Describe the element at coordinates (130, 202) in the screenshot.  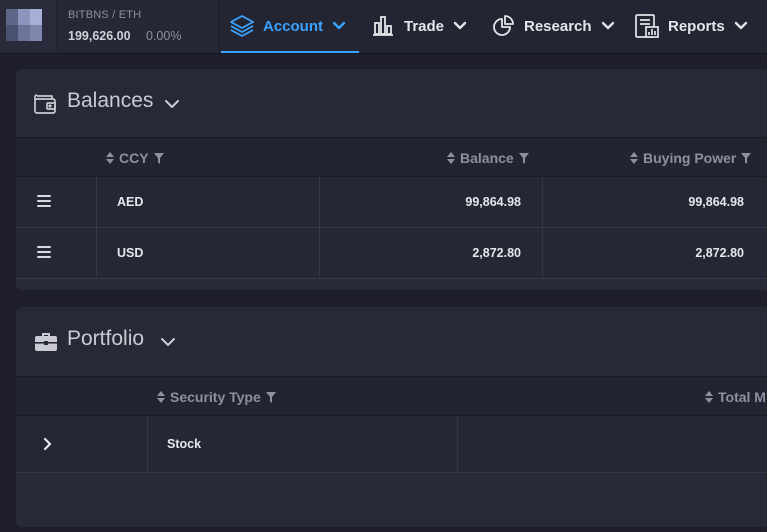
I see `cell-ccy: AED` at that location.